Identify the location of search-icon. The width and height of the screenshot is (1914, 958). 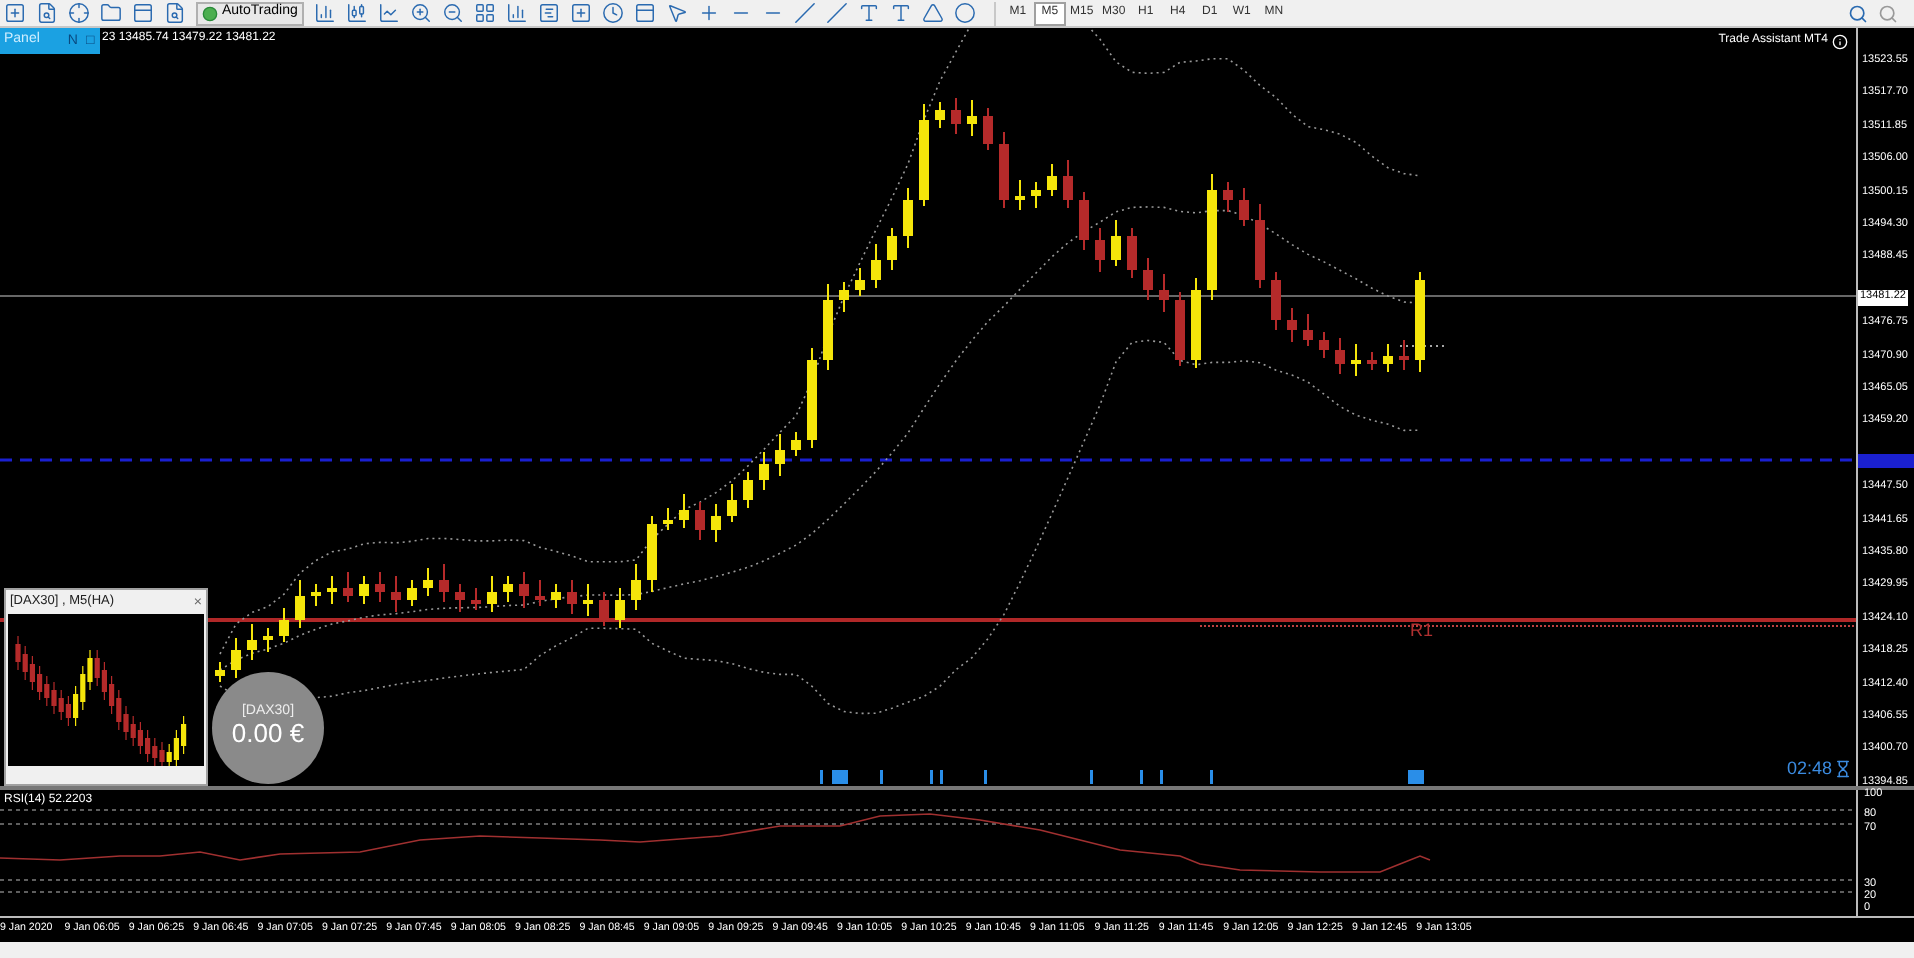
(1858, 13).